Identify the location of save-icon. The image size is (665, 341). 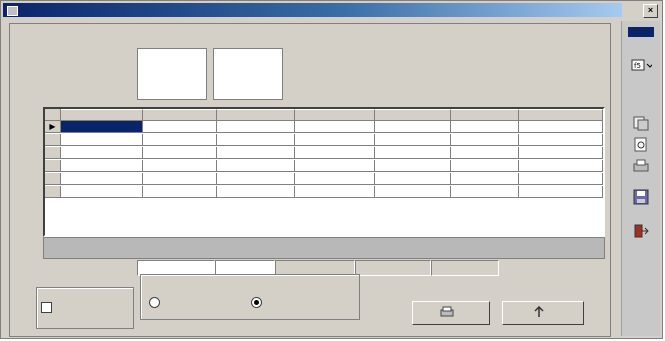
(641, 197).